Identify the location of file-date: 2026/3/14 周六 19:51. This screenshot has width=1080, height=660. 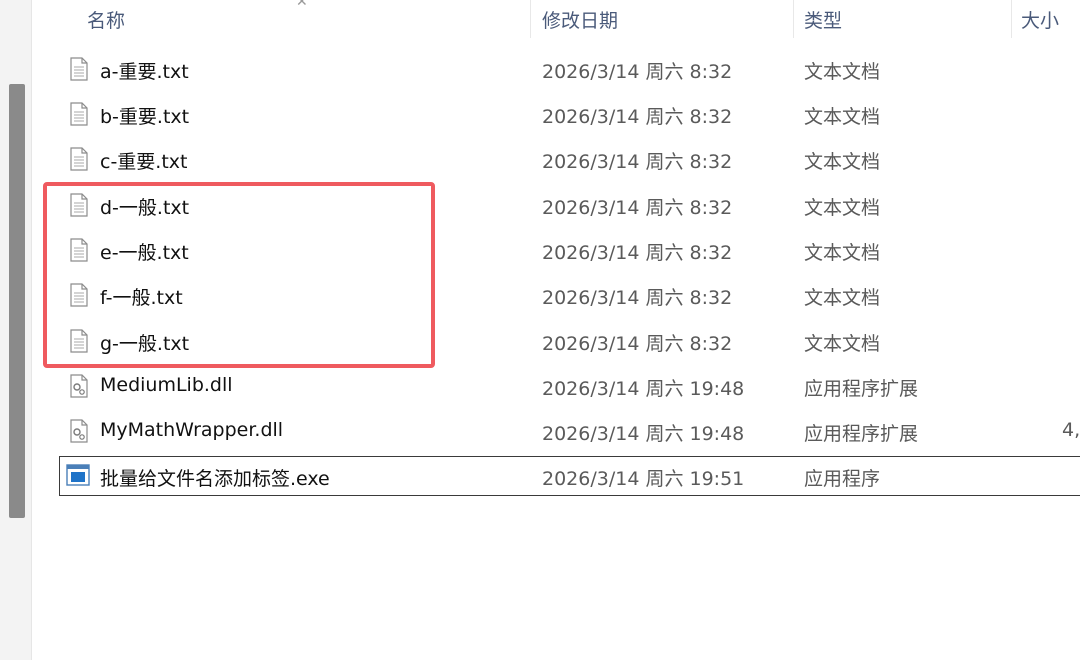
(643, 479).